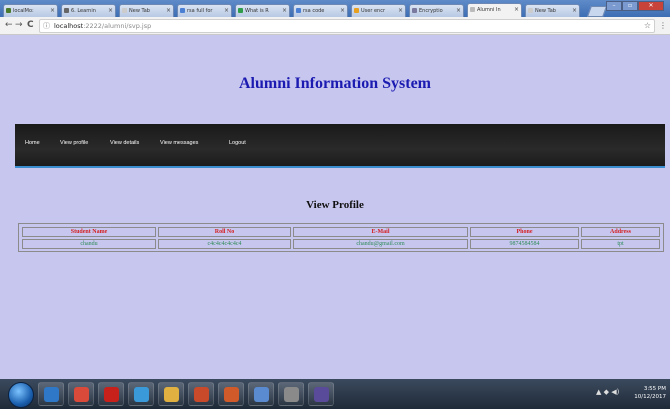  I want to click on windows-explorer-icon, so click(51, 394).